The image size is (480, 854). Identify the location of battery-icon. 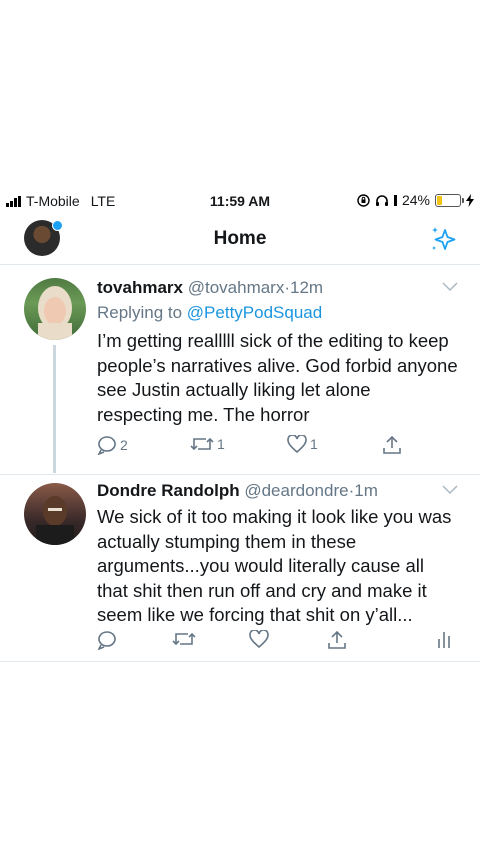
(449, 200).